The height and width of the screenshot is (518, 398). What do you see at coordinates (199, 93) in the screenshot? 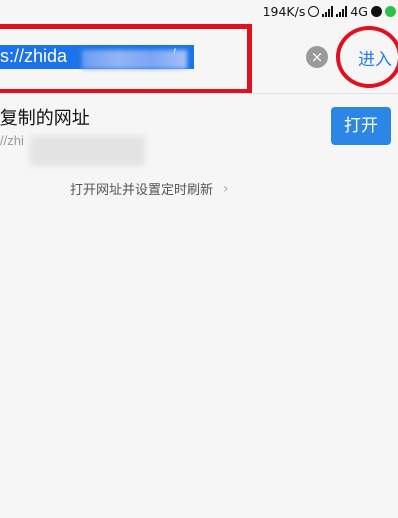
I see `divider` at bounding box center [199, 93].